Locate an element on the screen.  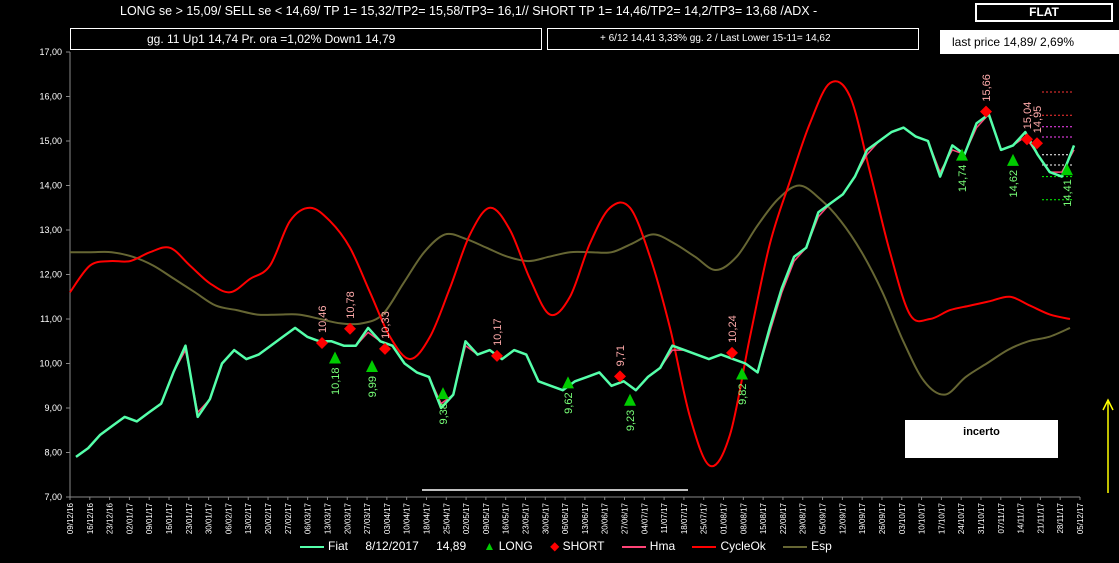
x-tick-label: 06/03/17 is located at coordinates (308, 518).